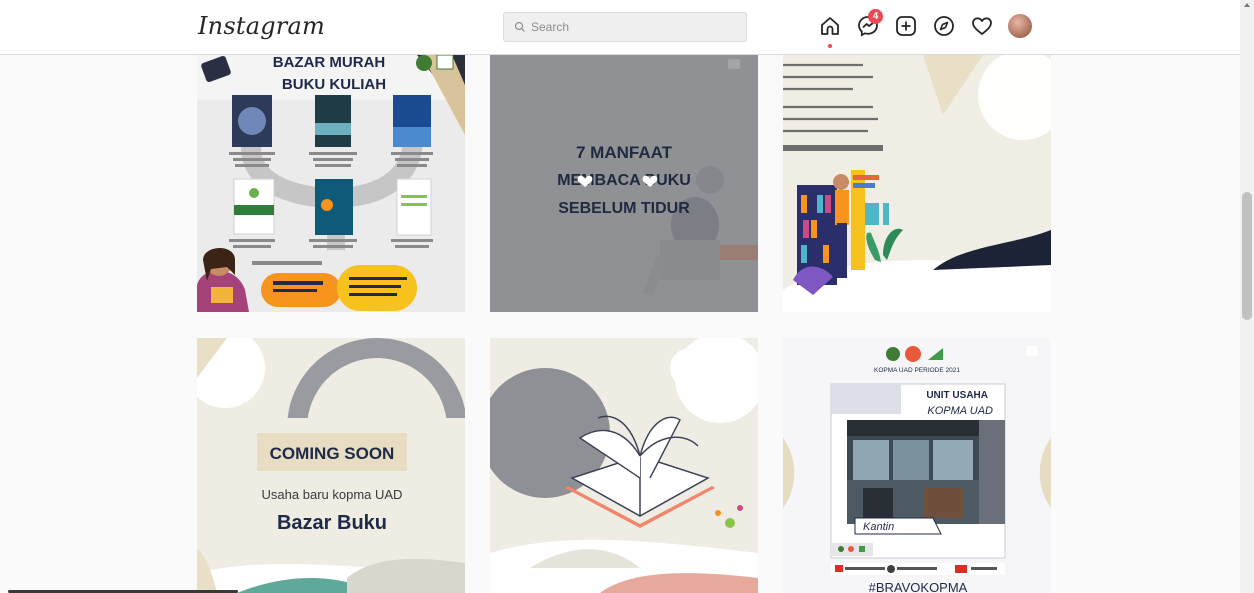  What do you see at coordinates (329, 63) in the screenshot?
I see `post-title-line1: BAZAR MURAH` at bounding box center [329, 63].